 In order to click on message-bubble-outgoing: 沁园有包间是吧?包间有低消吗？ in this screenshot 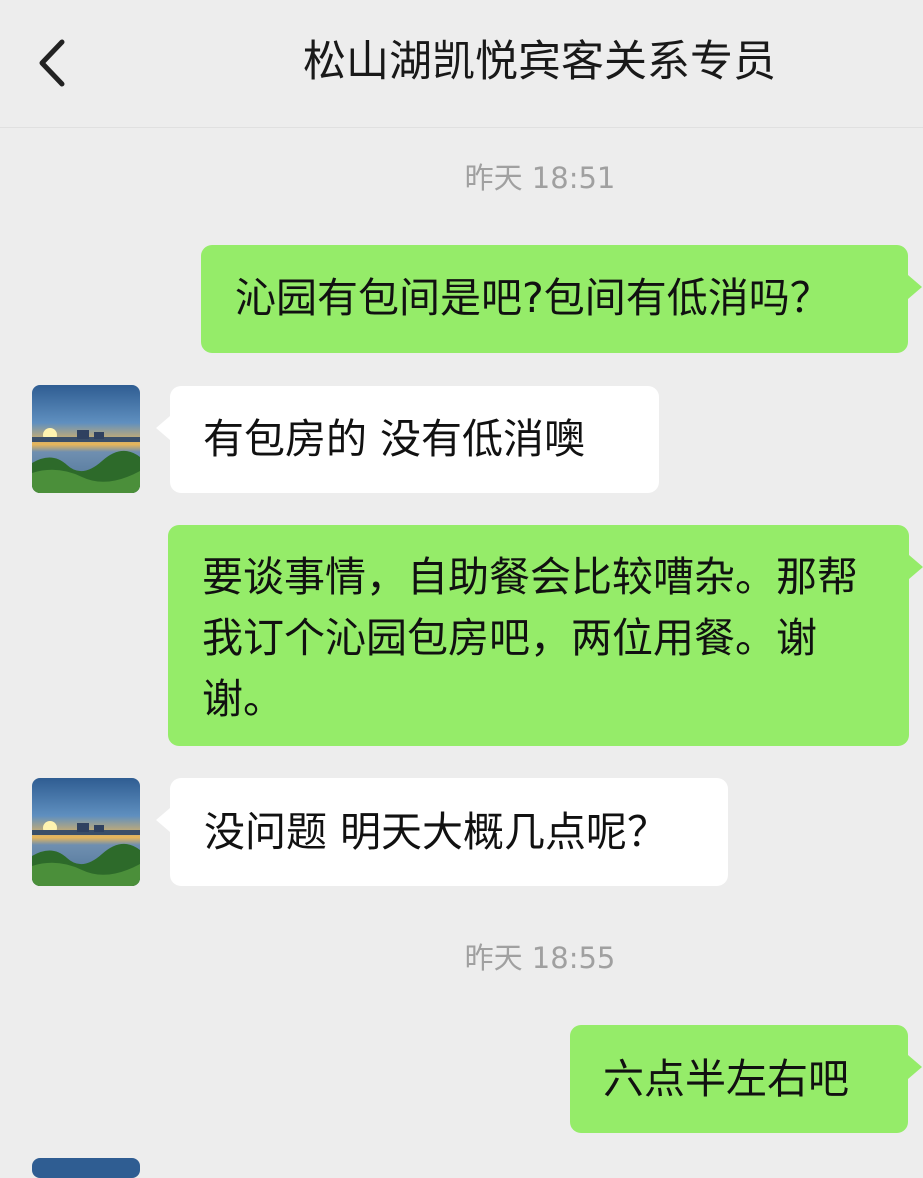, I will do `click(561, 299)`.